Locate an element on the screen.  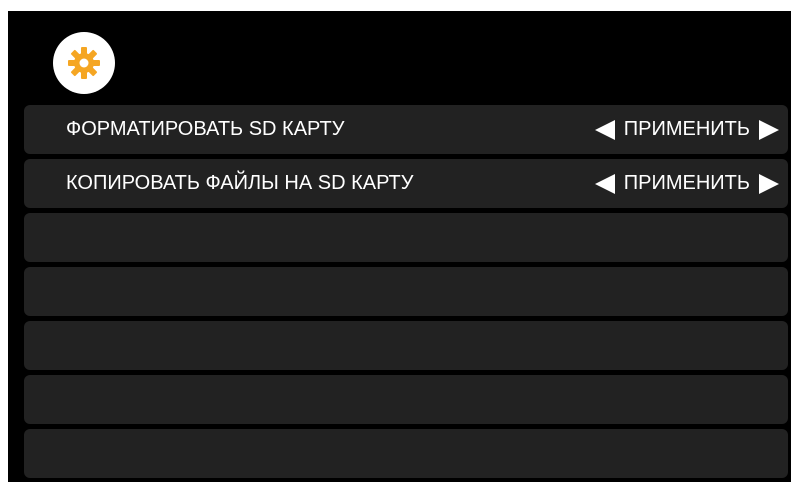
settings-badge is located at coordinates (84, 63).